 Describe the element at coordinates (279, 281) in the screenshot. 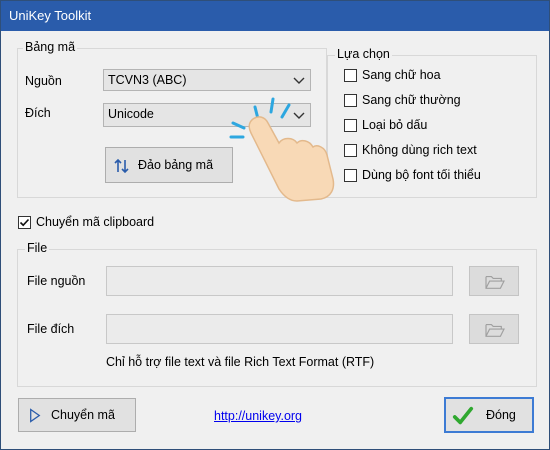

I see `source-file-input` at that location.